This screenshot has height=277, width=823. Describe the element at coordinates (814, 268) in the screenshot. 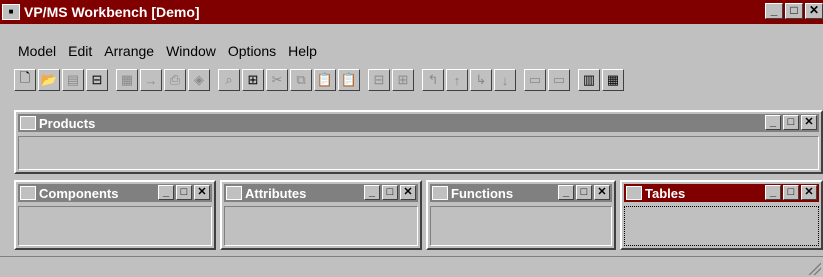

I see `resize-grip-icon` at that location.